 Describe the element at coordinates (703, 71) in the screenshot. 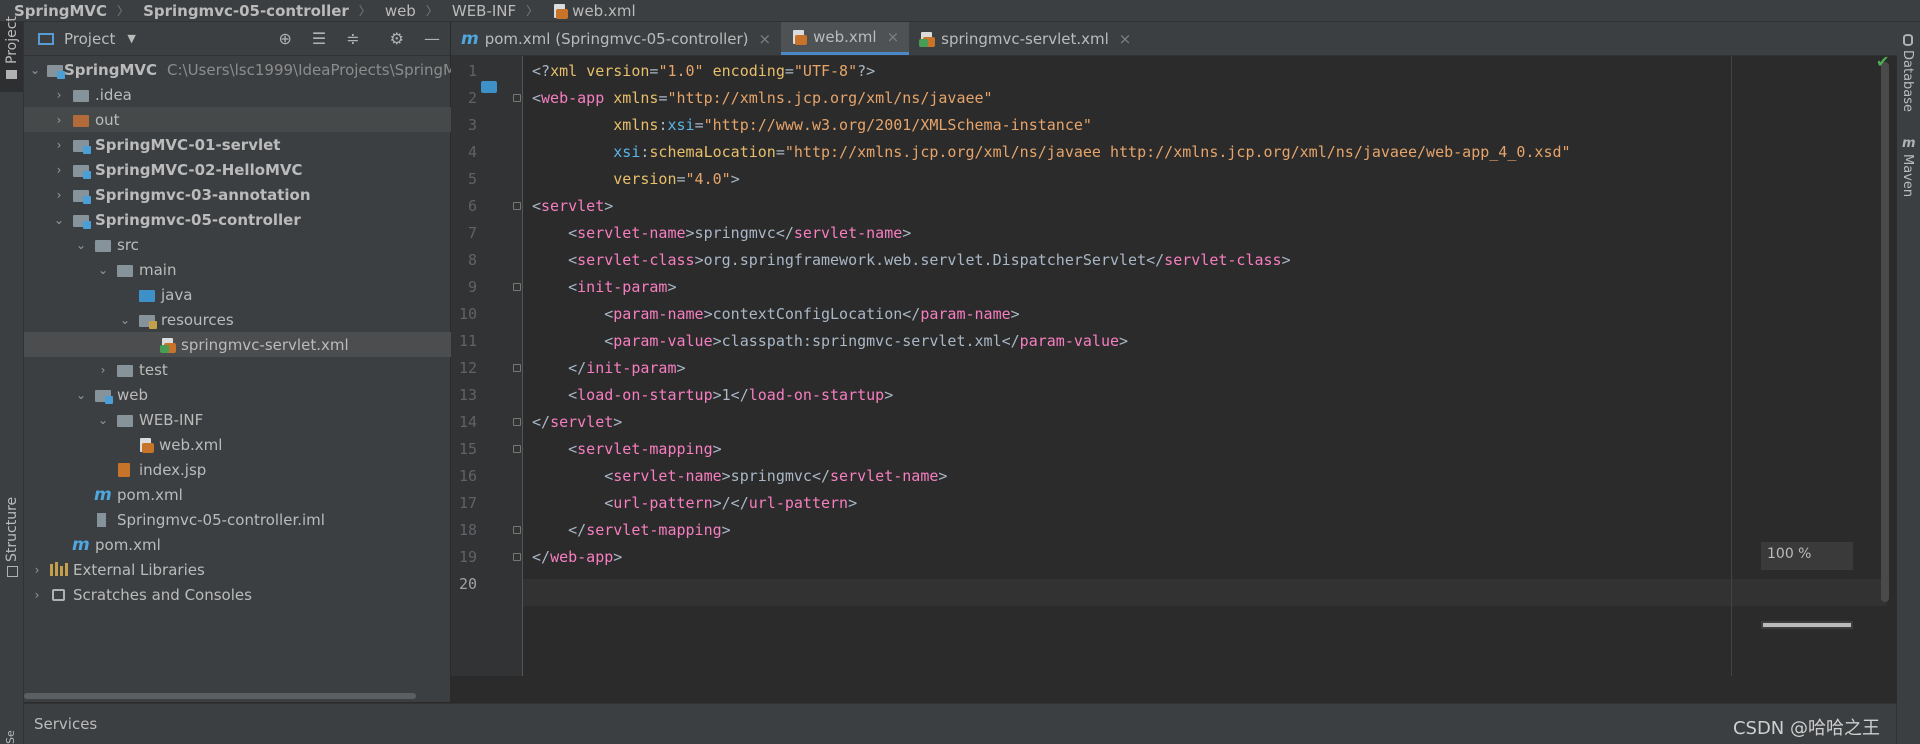

I see `code-line: <?xml version="1.0" encoding="UTF-8"?>` at that location.